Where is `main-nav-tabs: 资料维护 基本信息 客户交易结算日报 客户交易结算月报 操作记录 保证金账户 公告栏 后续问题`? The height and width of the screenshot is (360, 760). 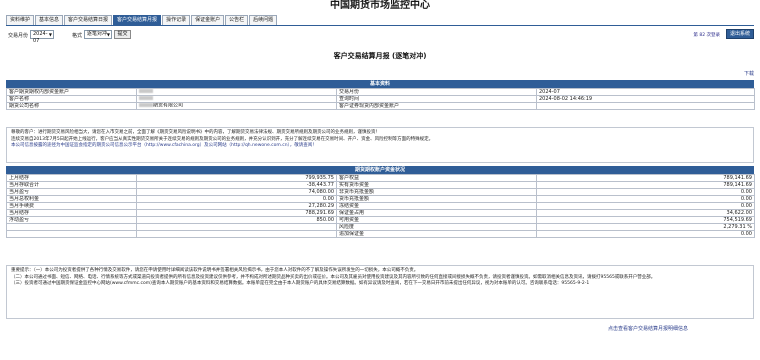 main-nav-tabs: 资料维护 基本信息 客户交易结算日报 客户交易结算月报 操作记录 保证金账户 公告栏 后续问题 is located at coordinates (142, 20).